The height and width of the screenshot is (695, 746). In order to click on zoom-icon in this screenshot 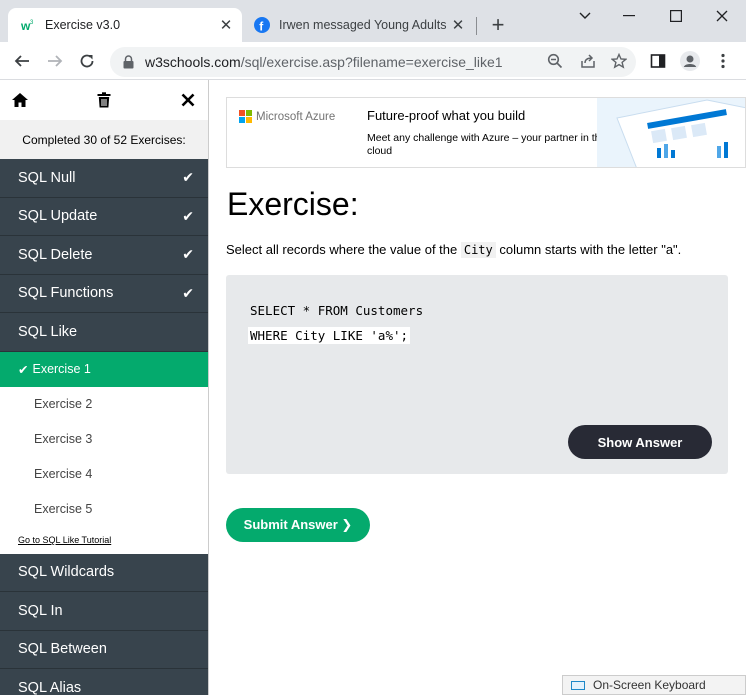, I will do `click(555, 61)`.